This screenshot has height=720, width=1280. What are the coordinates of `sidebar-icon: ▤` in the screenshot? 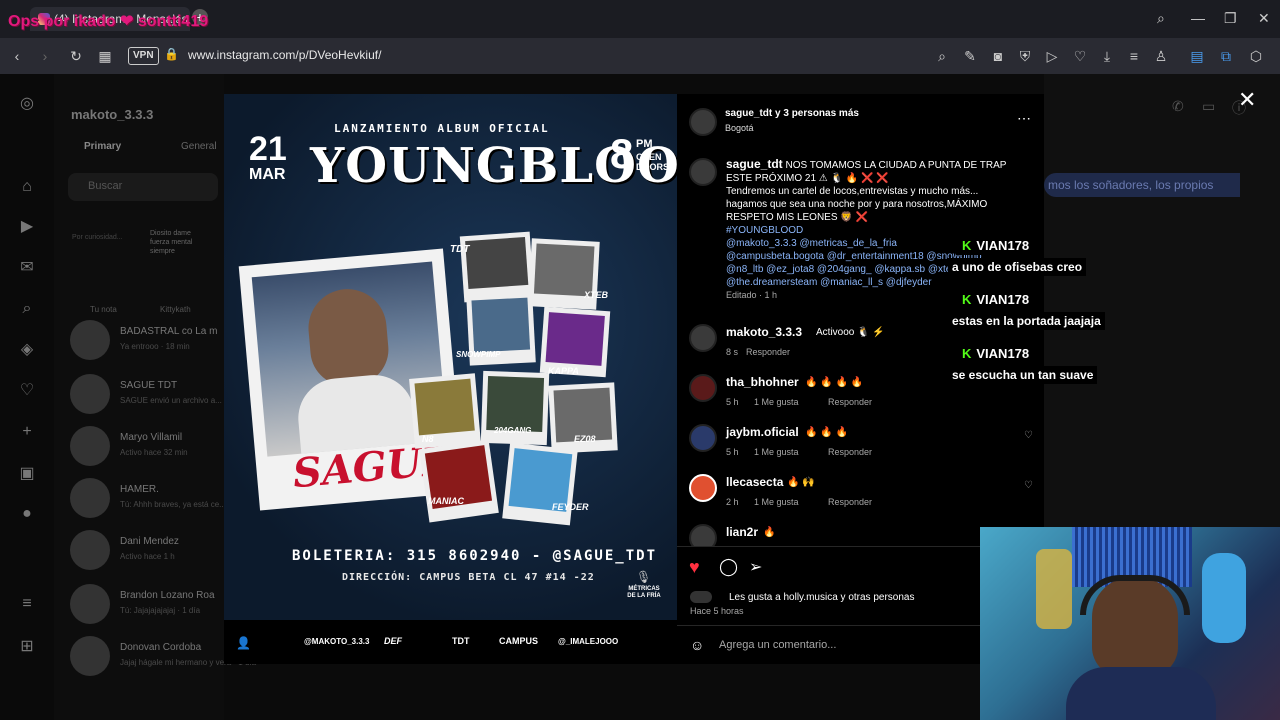 It's located at (1197, 56).